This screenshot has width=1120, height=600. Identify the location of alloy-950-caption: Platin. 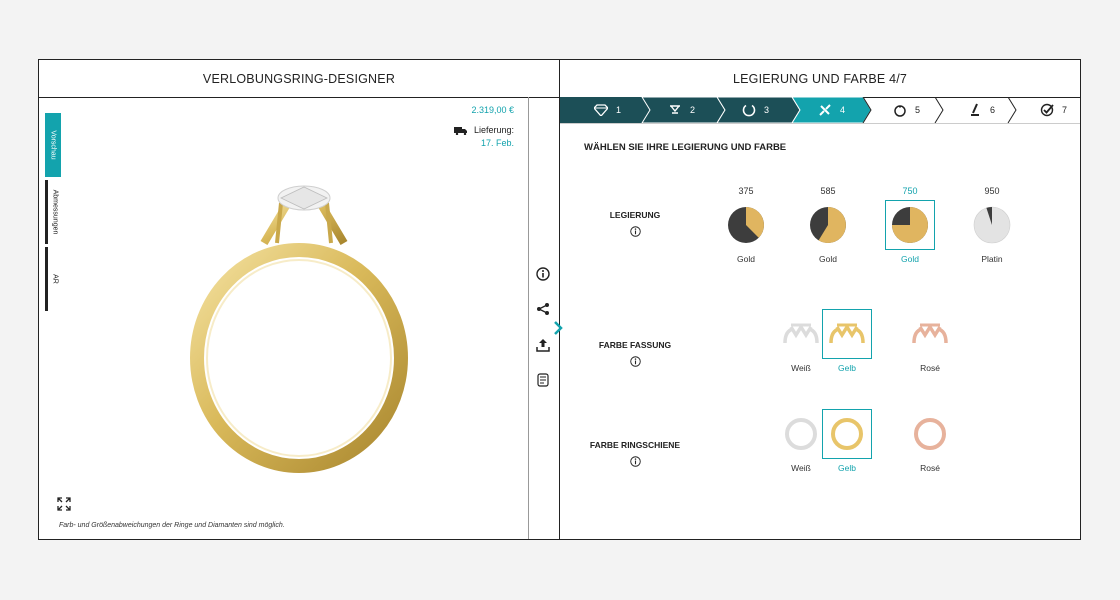
(992, 259).